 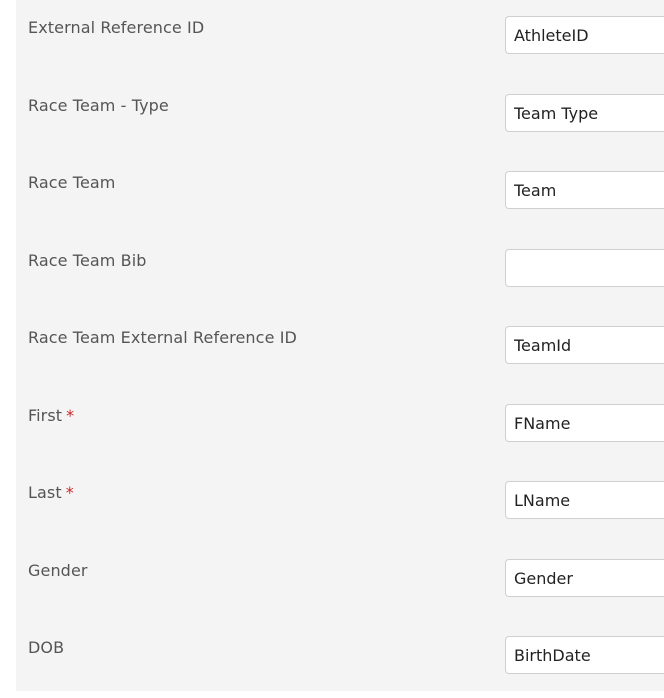 I want to click on first-name-input, so click(x=584, y=423).